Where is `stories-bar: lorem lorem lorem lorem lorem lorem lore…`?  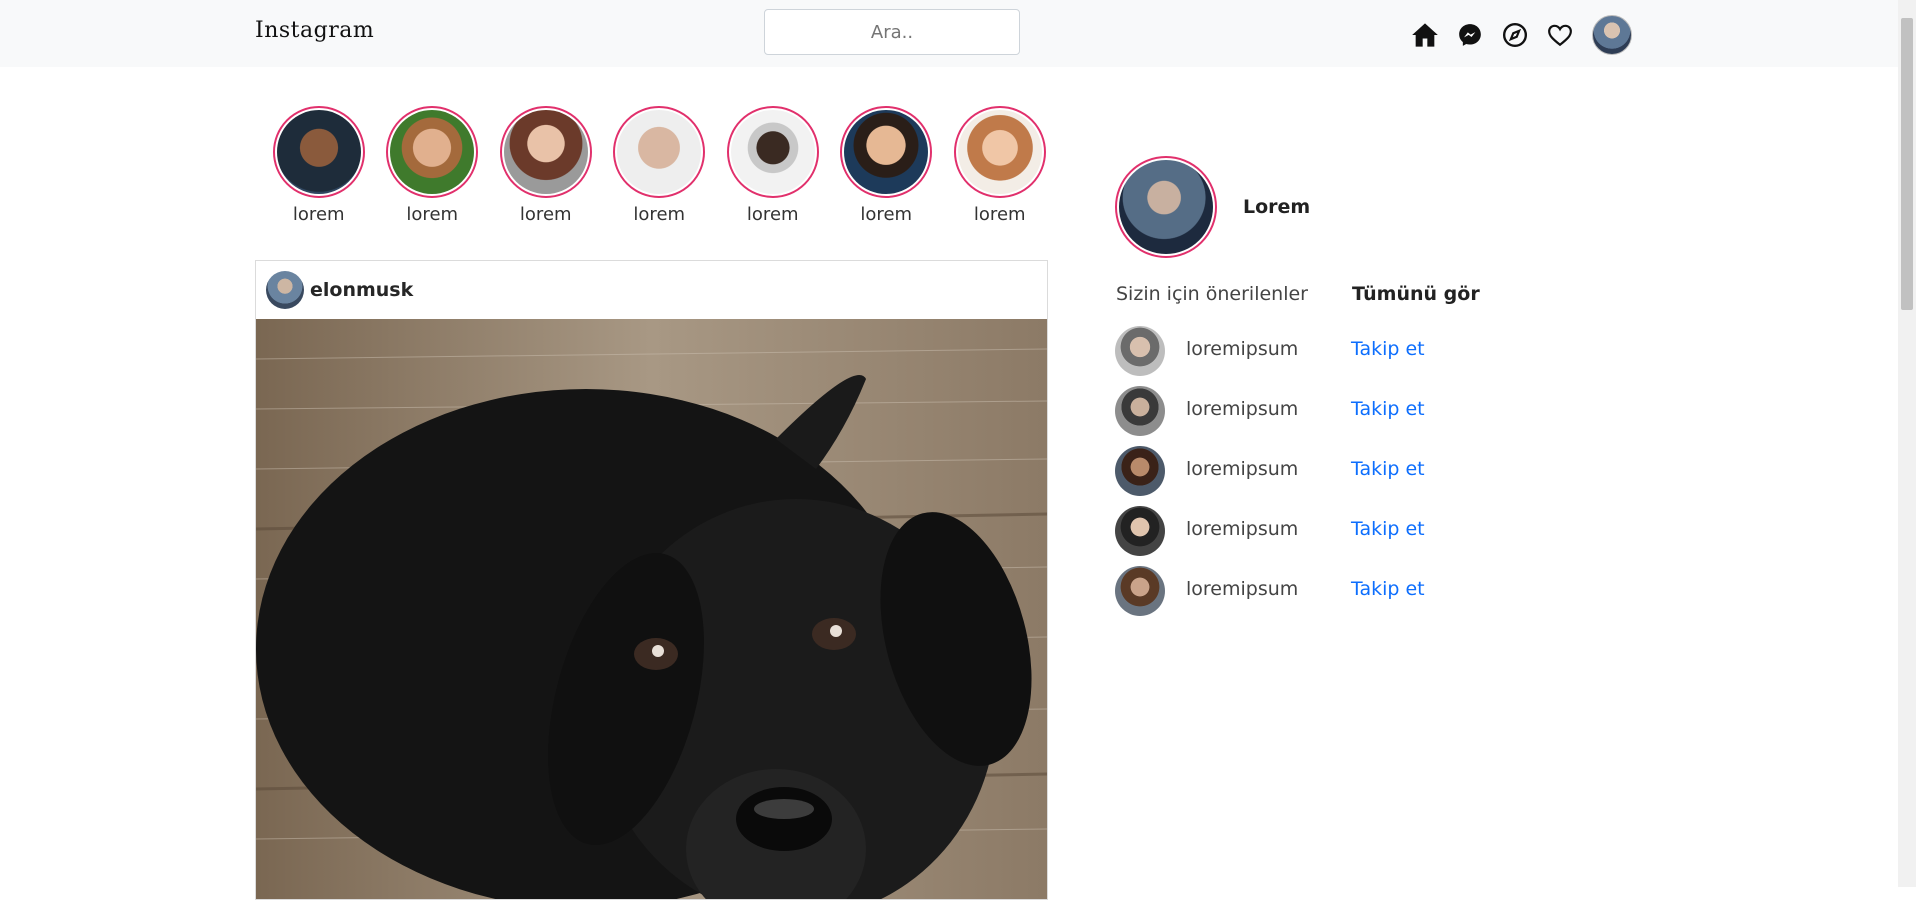
stories-bar: lorem lorem lorem lorem lorem lorem lore… is located at coordinates (659, 165).